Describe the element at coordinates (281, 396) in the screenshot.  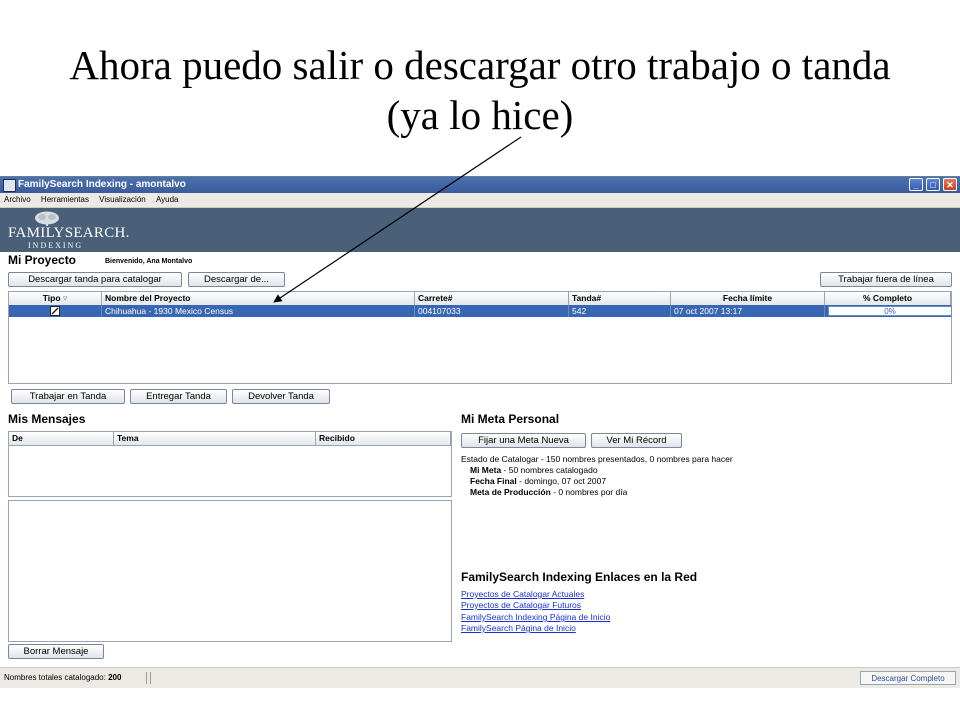
I see `return-batch-button: Devolver Tanda` at that location.